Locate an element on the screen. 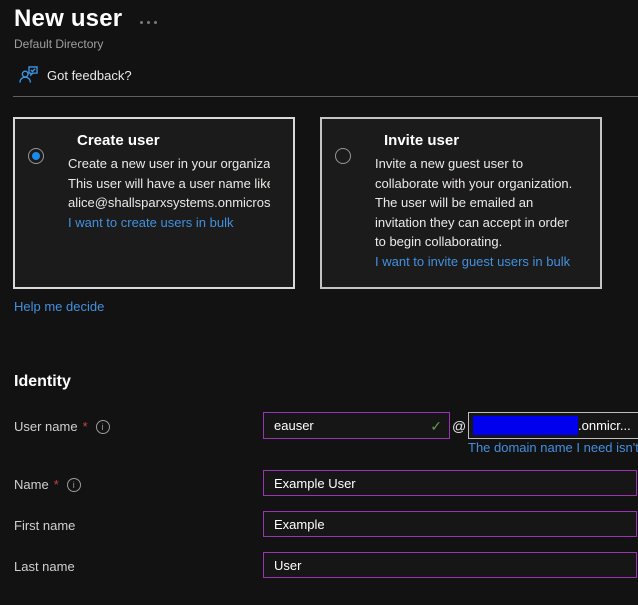 This screenshot has height=605, width=638. create-user-desc-line: alice@shallsparxsystems.onmicrosoft.com. is located at coordinates (169, 202).